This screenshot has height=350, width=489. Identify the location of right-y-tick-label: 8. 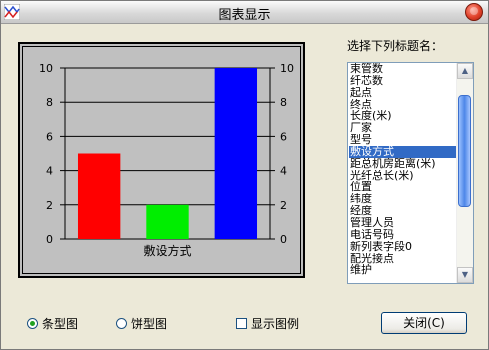
(283, 102).